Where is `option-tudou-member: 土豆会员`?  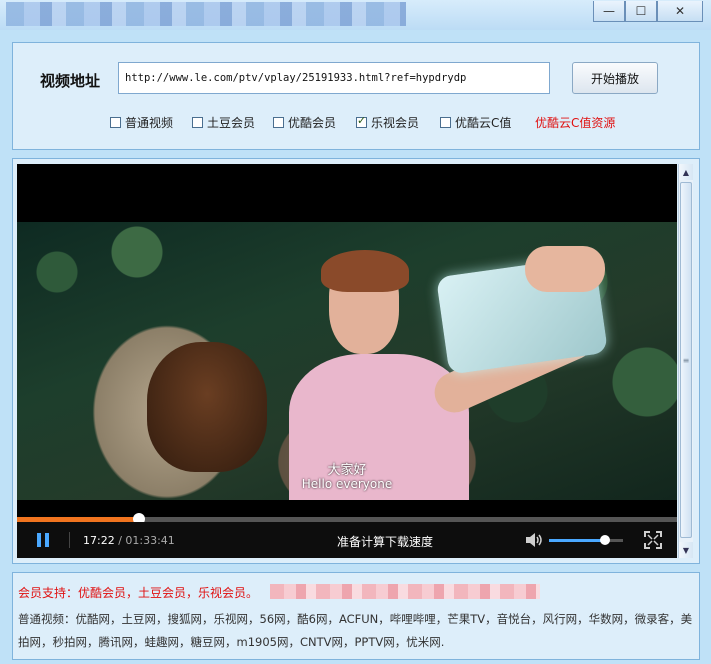
option-tudou-member: 土豆会员 is located at coordinates (223, 122).